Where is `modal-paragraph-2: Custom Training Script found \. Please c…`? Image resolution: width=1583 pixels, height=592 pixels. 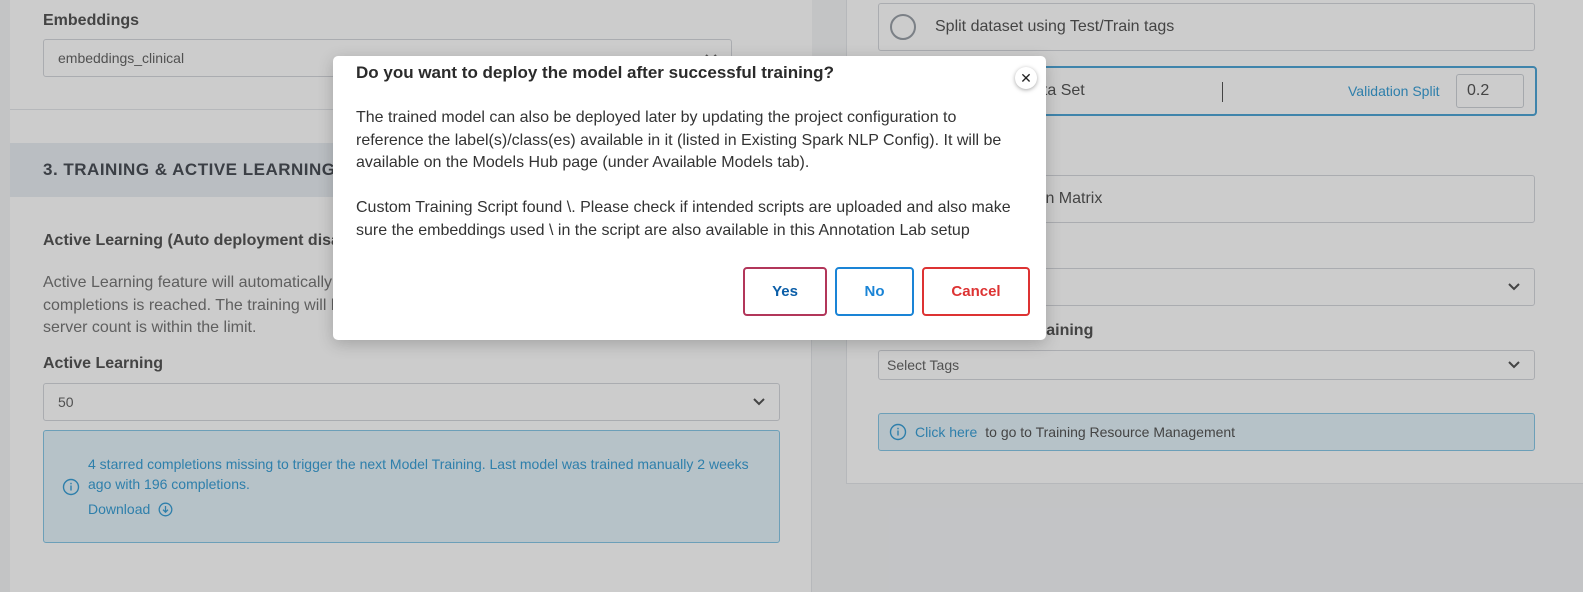 modal-paragraph-2: Custom Training Script found \. Please c… is located at coordinates (683, 219).